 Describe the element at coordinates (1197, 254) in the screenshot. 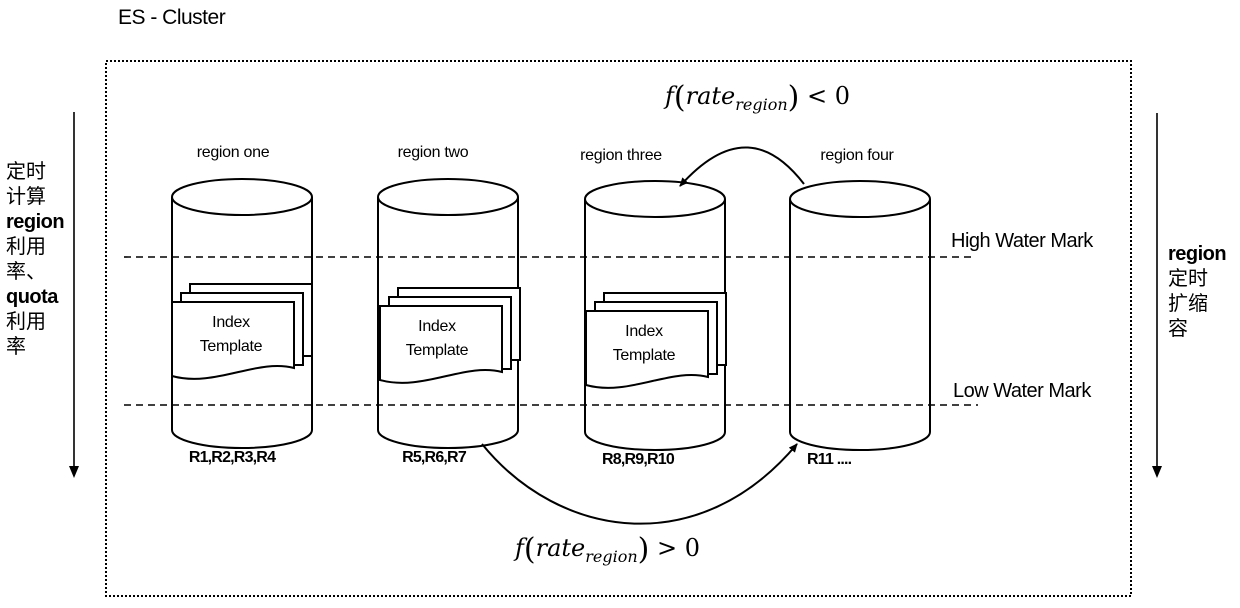

I see `right-annotation-line: region` at that location.